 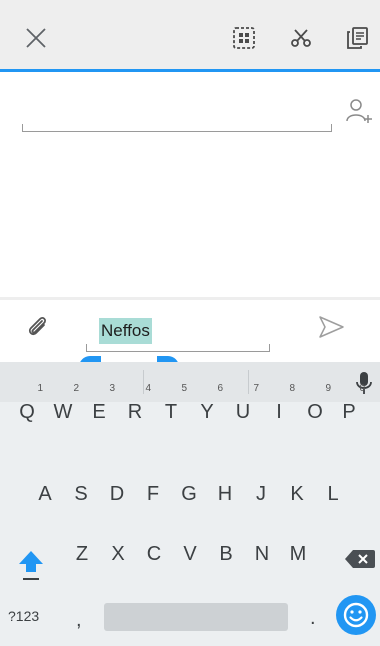 What do you see at coordinates (184, 388) in the screenshot?
I see `key-hint: 5` at bounding box center [184, 388].